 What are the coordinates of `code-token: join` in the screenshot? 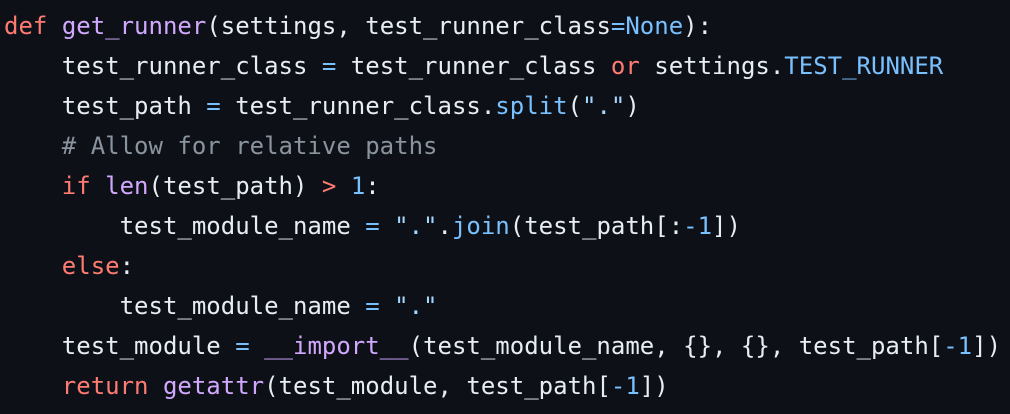 It's located at (480, 226).